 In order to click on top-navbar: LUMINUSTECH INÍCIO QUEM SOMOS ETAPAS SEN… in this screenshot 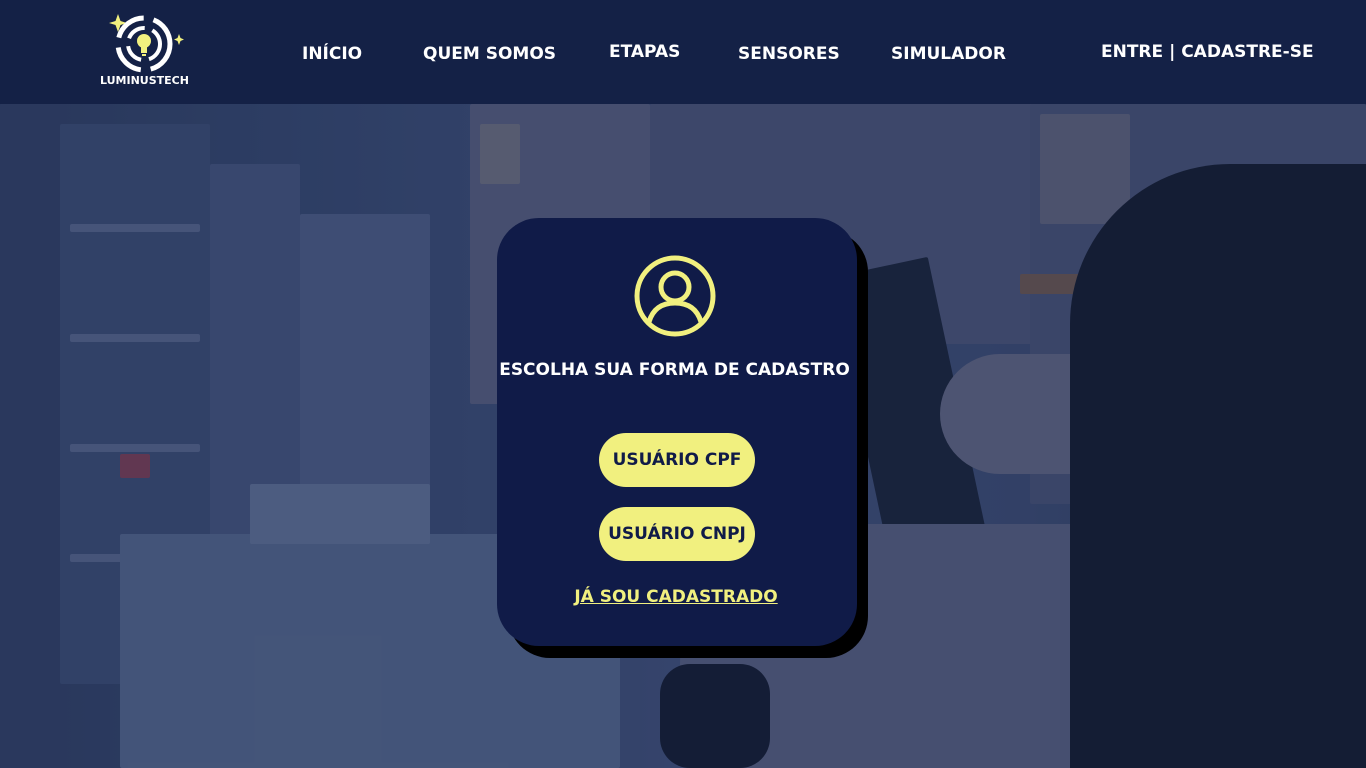, I will do `click(683, 52)`.